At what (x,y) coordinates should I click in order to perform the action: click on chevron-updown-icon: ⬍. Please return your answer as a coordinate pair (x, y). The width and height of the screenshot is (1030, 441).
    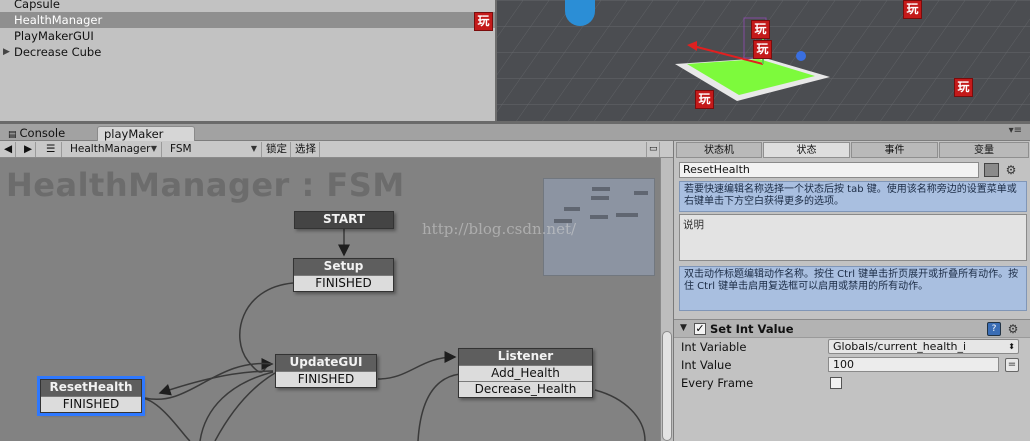
    Looking at the image, I should click on (1011, 346).